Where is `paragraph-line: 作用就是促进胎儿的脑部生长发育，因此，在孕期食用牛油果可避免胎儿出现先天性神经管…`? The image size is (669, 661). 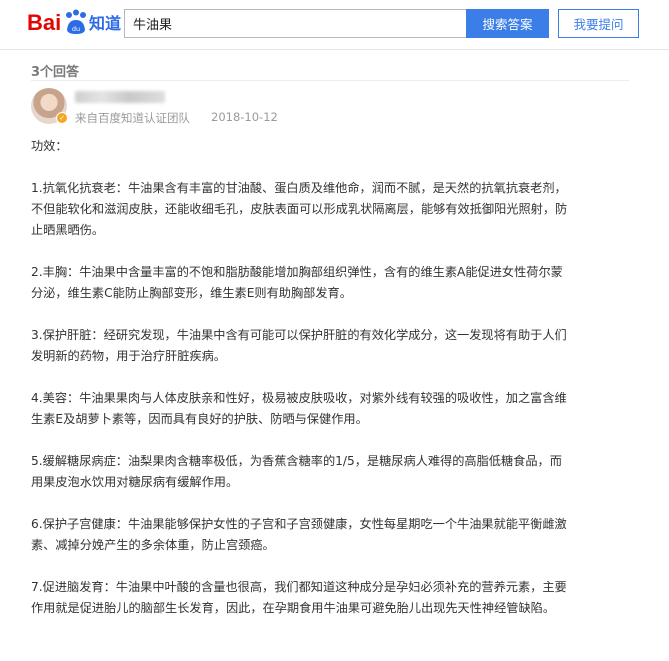
paragraph-line: 作用就是促进胎儿的脑部生长发育，因此，在孕期食用牛油果可避免胎儿出现先天性神经管… is located at coordinates (293, 608).